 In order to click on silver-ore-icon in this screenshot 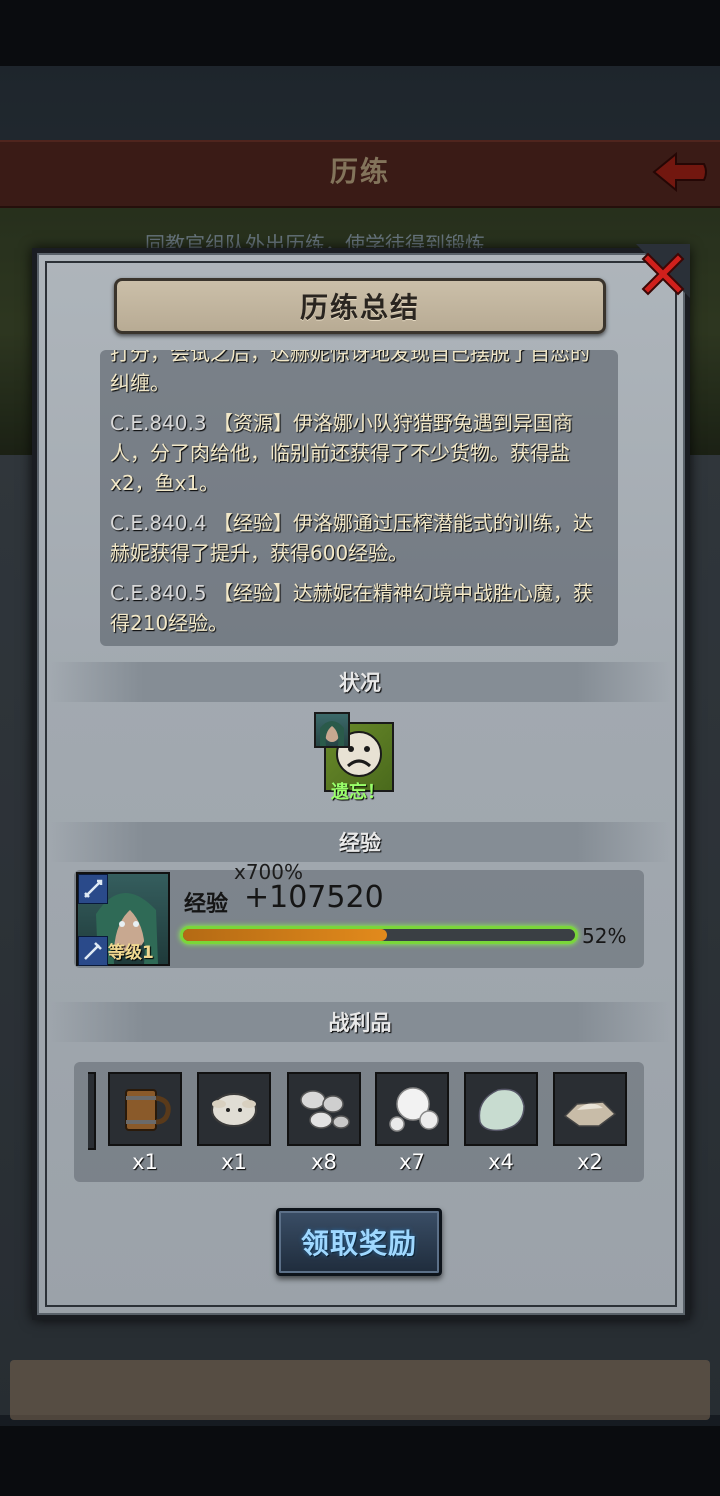, I will do `click(324, 1109)`.